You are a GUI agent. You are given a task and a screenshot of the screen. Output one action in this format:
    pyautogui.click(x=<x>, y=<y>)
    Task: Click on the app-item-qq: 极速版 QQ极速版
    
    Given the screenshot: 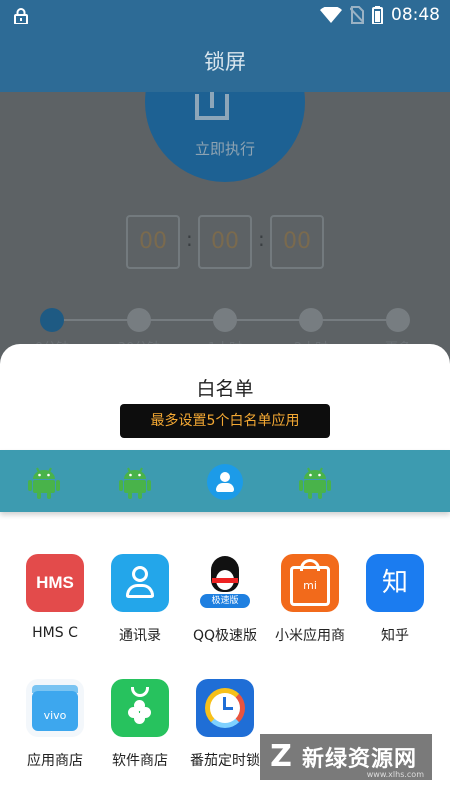 What is the action you would take?
    pyautogui.click(x=225, y=599)
    